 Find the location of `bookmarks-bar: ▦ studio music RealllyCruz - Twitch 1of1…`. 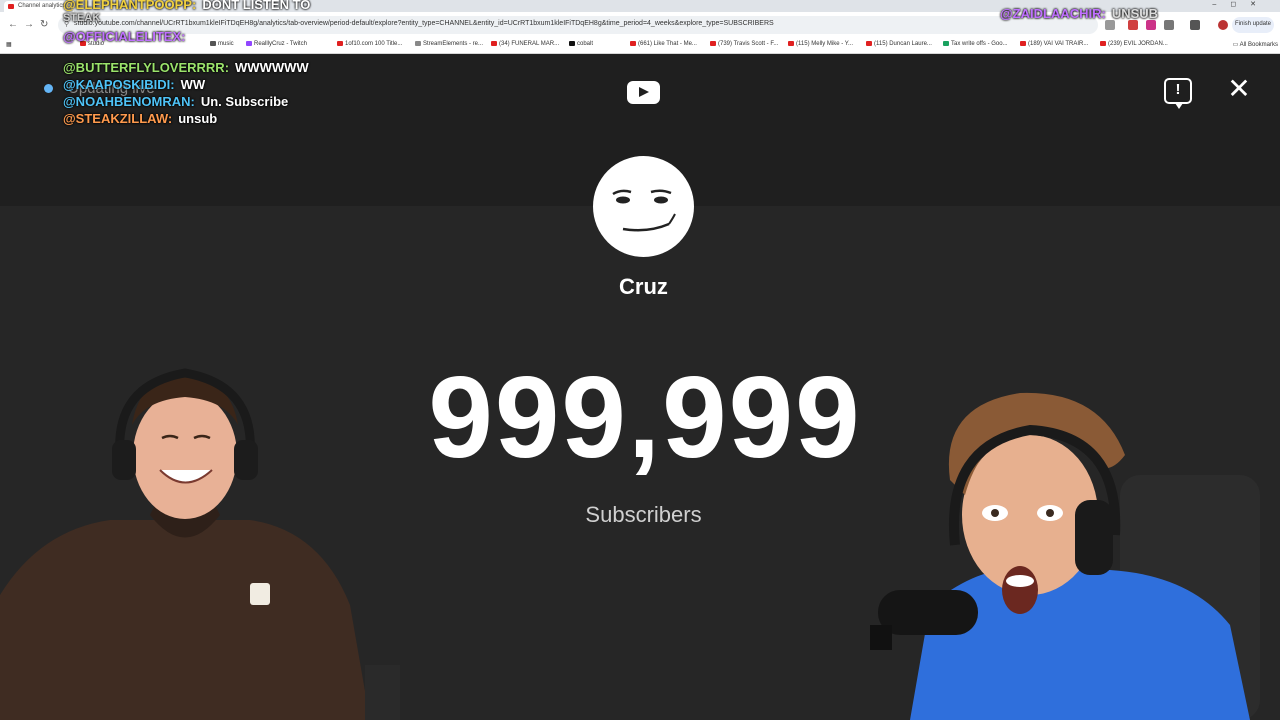

bookmarks-bar: ▦ studio music RealllyCruz - Twitch 1of1… is located at coordinates (640, 46).